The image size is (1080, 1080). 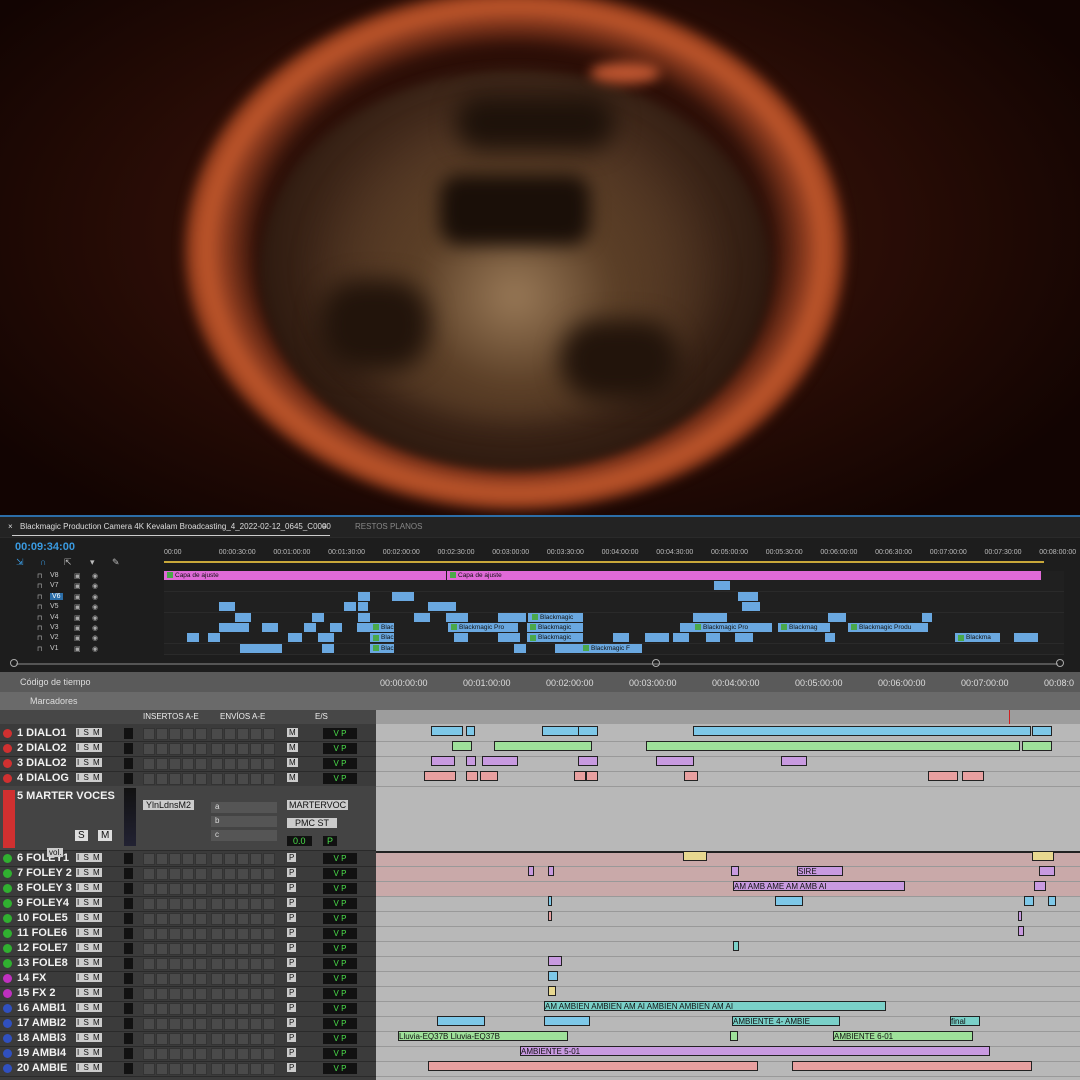 I want to click on audio-clip: AMBIENTE 6-01, so click(x=903, y=1036).